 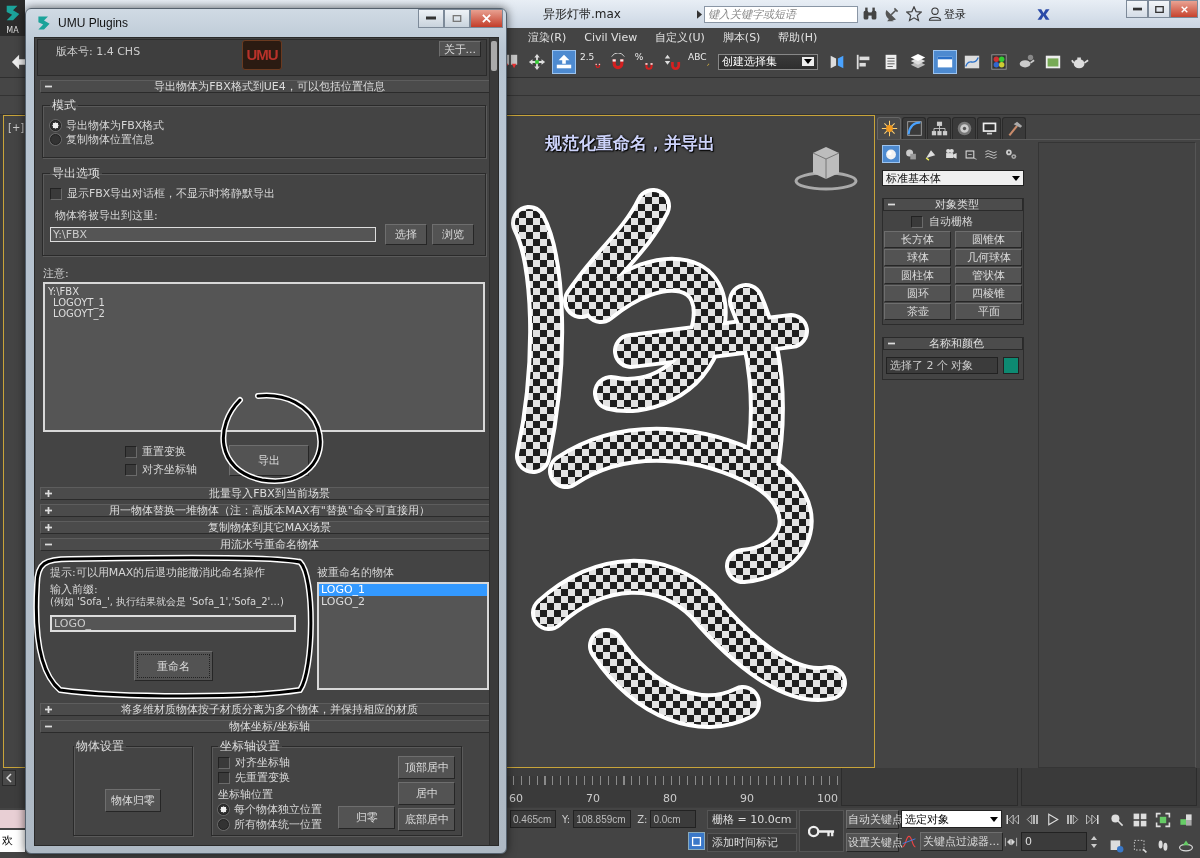 What do you see at coordinates (278, 824) in the screenshot?
I see `radio-label: 所有物体统一位置` at bounding box center [278, 824].